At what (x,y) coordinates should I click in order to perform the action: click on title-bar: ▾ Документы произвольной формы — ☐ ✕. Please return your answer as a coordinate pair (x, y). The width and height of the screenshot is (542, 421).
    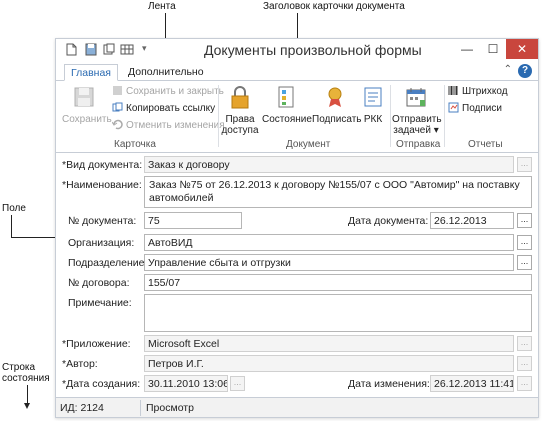
    Looking at the image, I should click on (297, 50).